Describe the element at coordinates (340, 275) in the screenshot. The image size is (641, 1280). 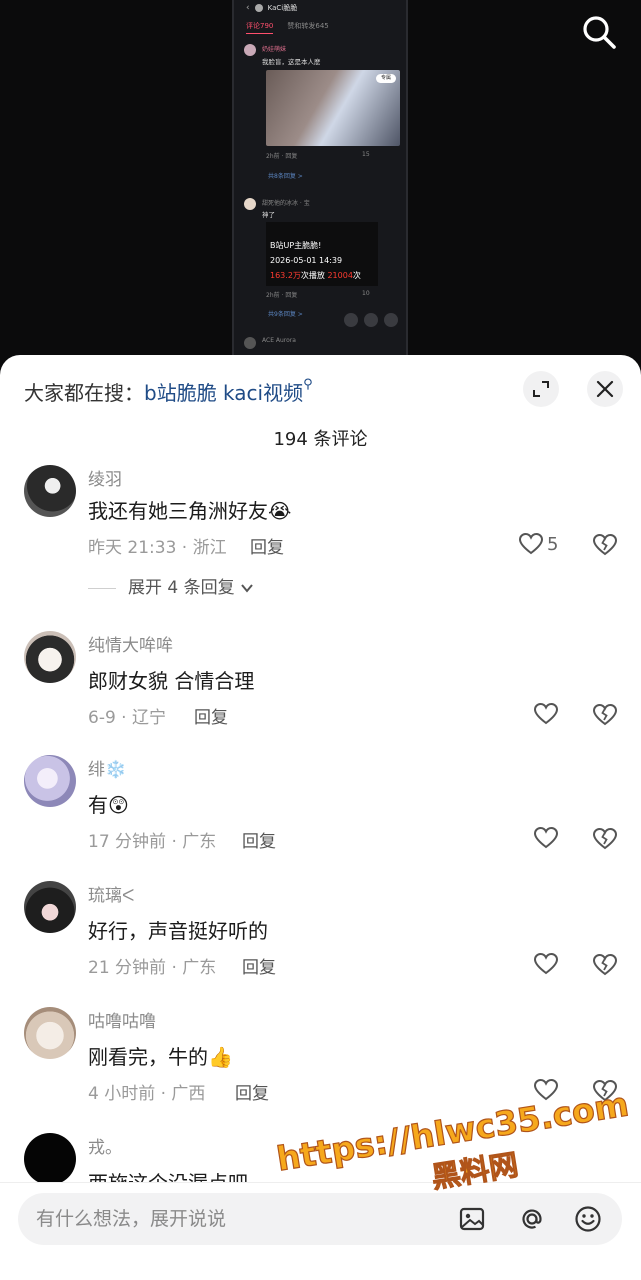
I see `embedded-card-danmaku: 21004` at that location.